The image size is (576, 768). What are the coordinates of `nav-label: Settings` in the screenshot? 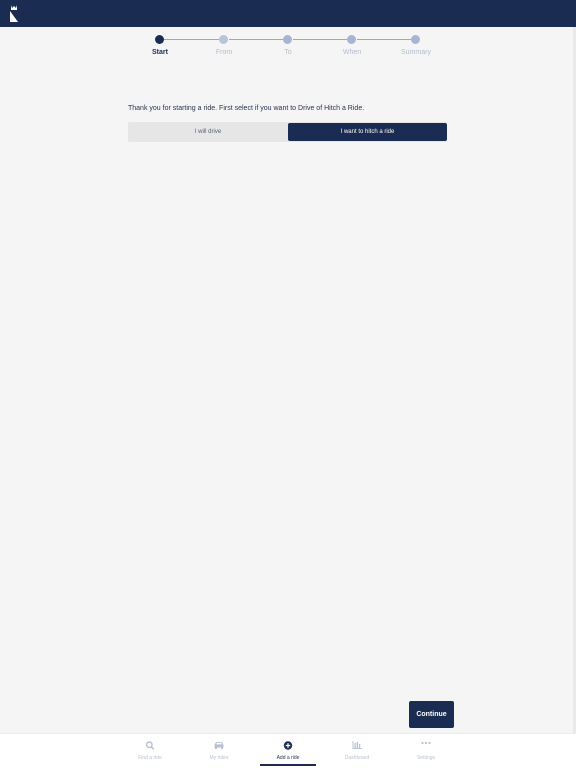 It's located at (426, 758).